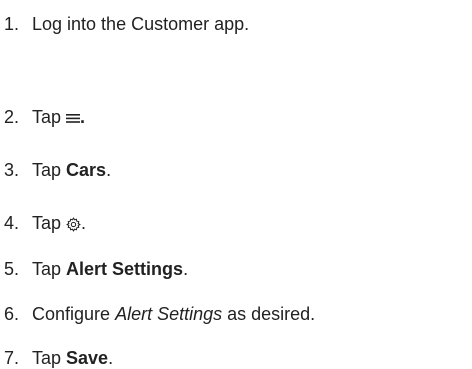 Image resolution: width=472 pixels, height=369 pixels. What do you see at coordinates (86, 170) in the screenshot?
I see `step-bold-label: Cars` at bounding box center [86, 170].